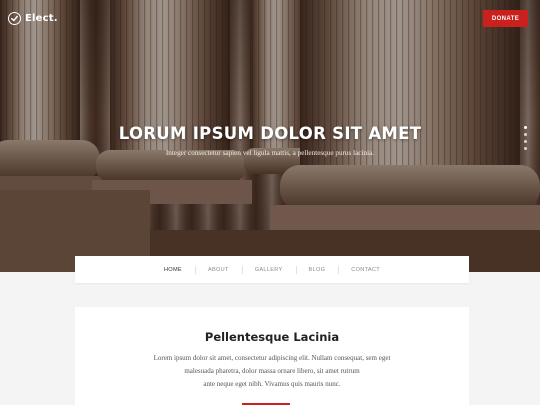  What do you see at coordinates (41, 18) in the screenshot?
I see `brand-name: Elect.` at bounding box center [41, 18].